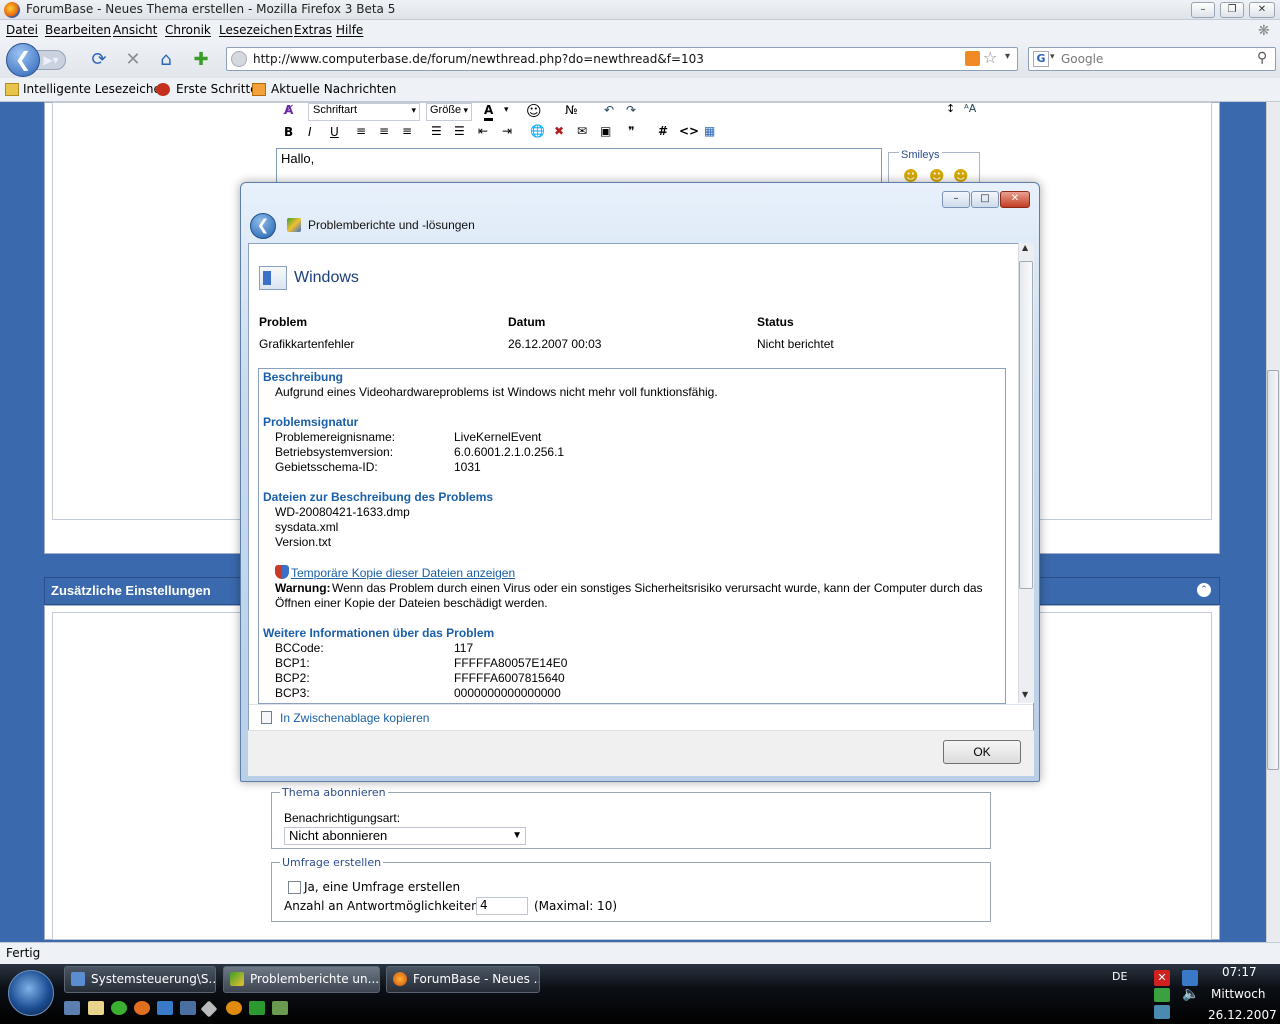  I want to click on font-select: Schriftart ▾, so click(364, 112).